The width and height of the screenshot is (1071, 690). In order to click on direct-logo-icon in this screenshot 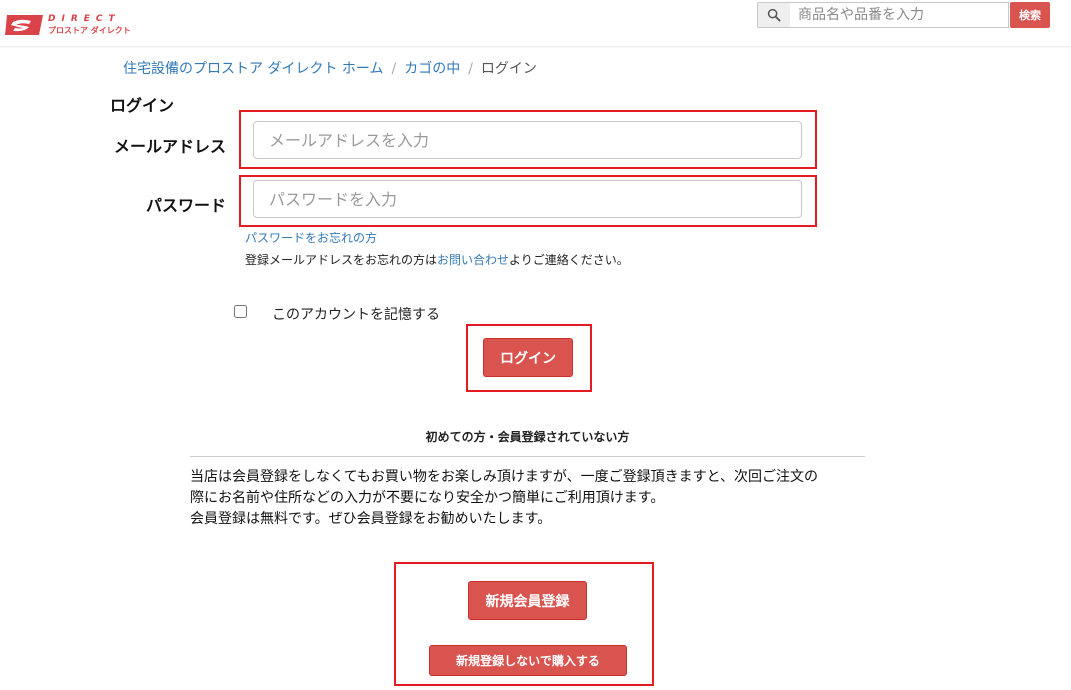, I will do `click(24, 25)`.